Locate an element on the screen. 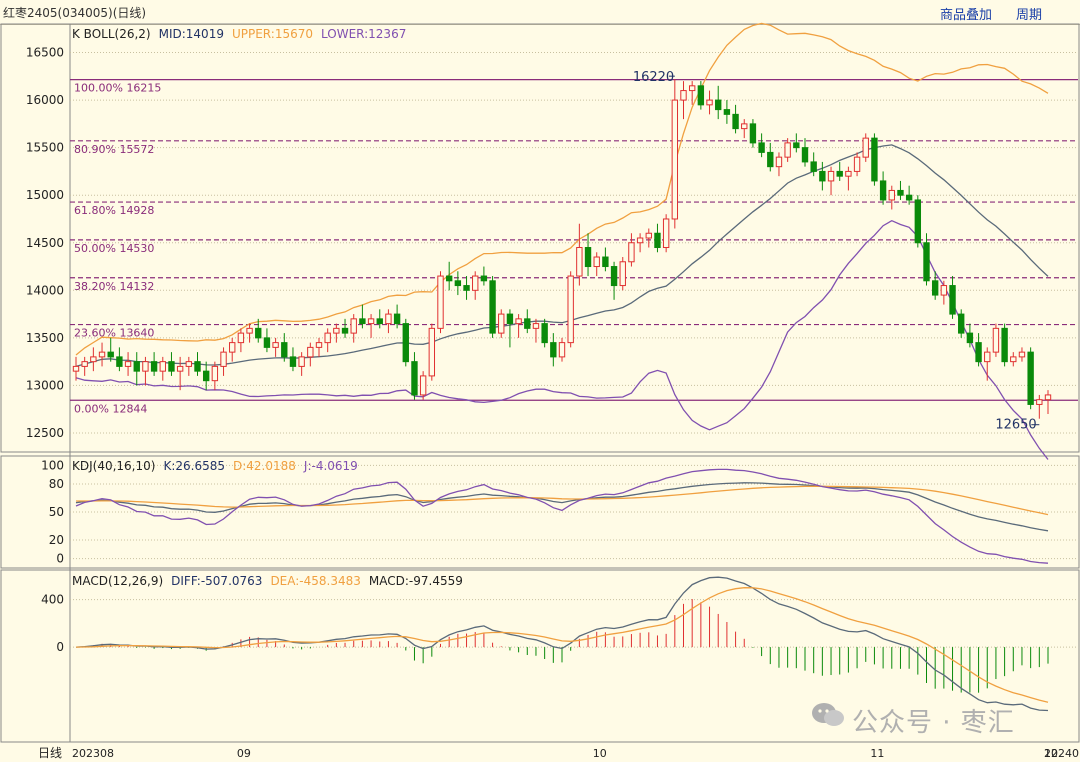 Image resolution: width=1080 pixels, height=762 pixels. kdj-j-line is located at coordinates (562, 516).